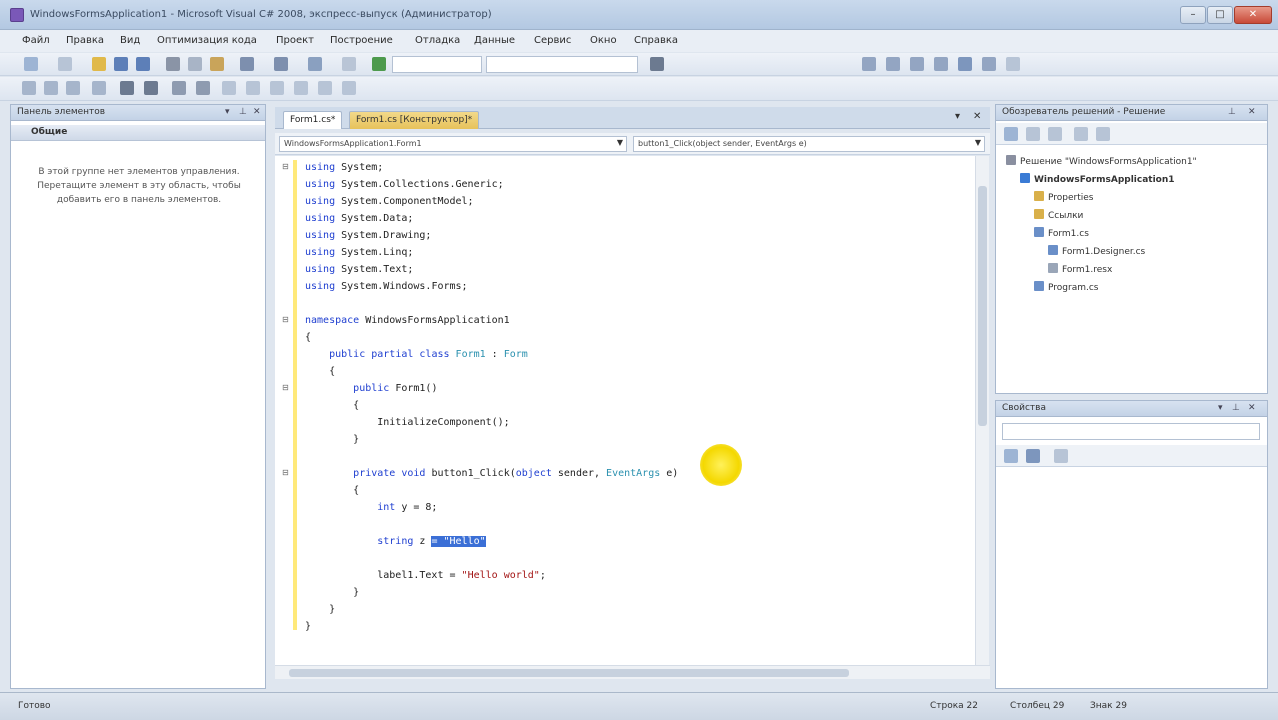 This screenshot has width=1278, height=720. Describe the element at coordinates (562, 64) in the screenshot. I see `find-combo` at that location.